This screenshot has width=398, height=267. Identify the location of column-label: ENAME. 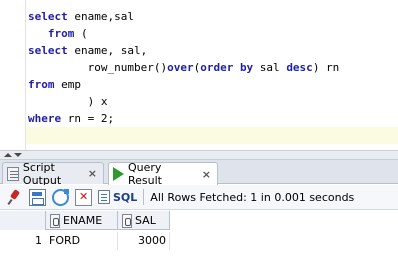
(83, 220).